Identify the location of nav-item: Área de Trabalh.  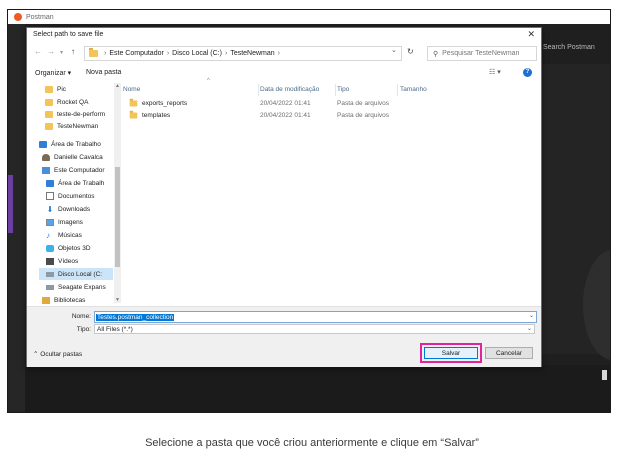
(75, 183).